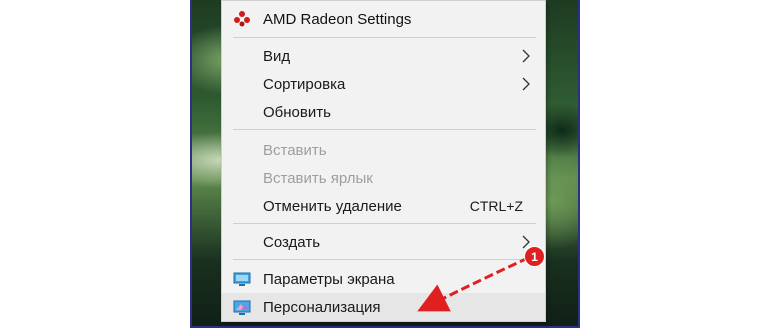 This screenshot has height=330, width=770. What do you see at coordinates (329, 279) in the screenshot?
I see `menu-item-label: Параметры экрана` at bounding box center [329, 279].